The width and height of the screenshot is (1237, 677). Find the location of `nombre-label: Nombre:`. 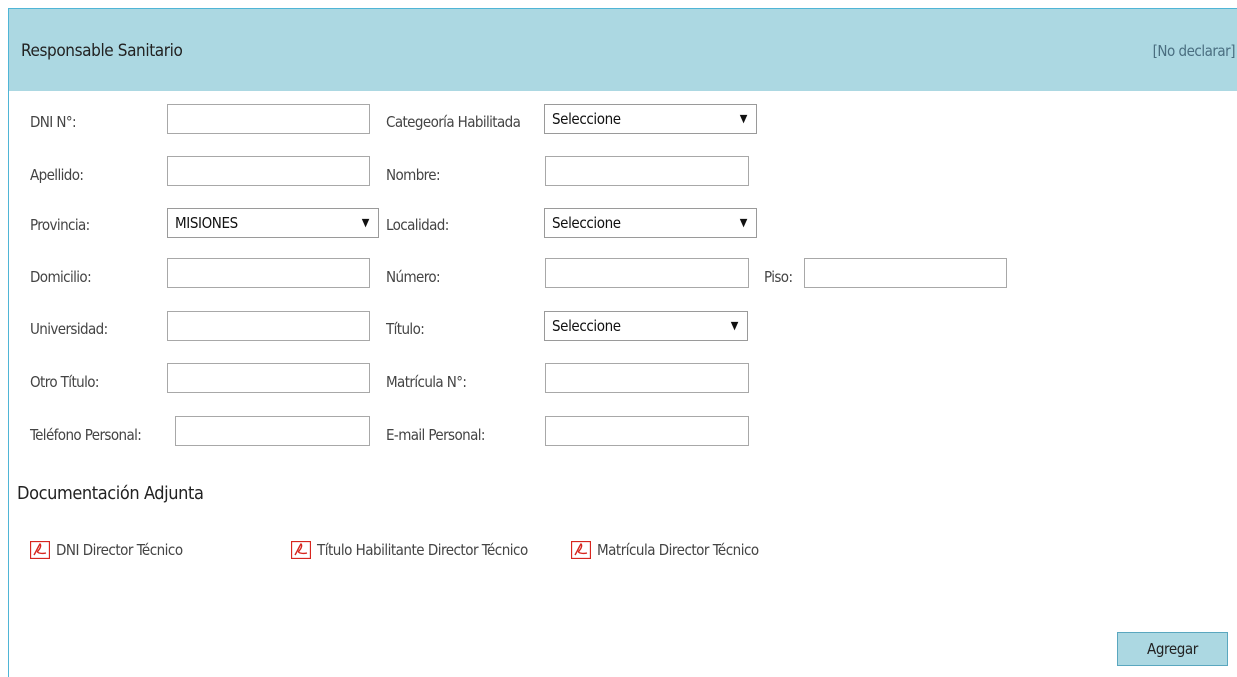

nombre-label: Nombre: is located at coordinates (413, 175).